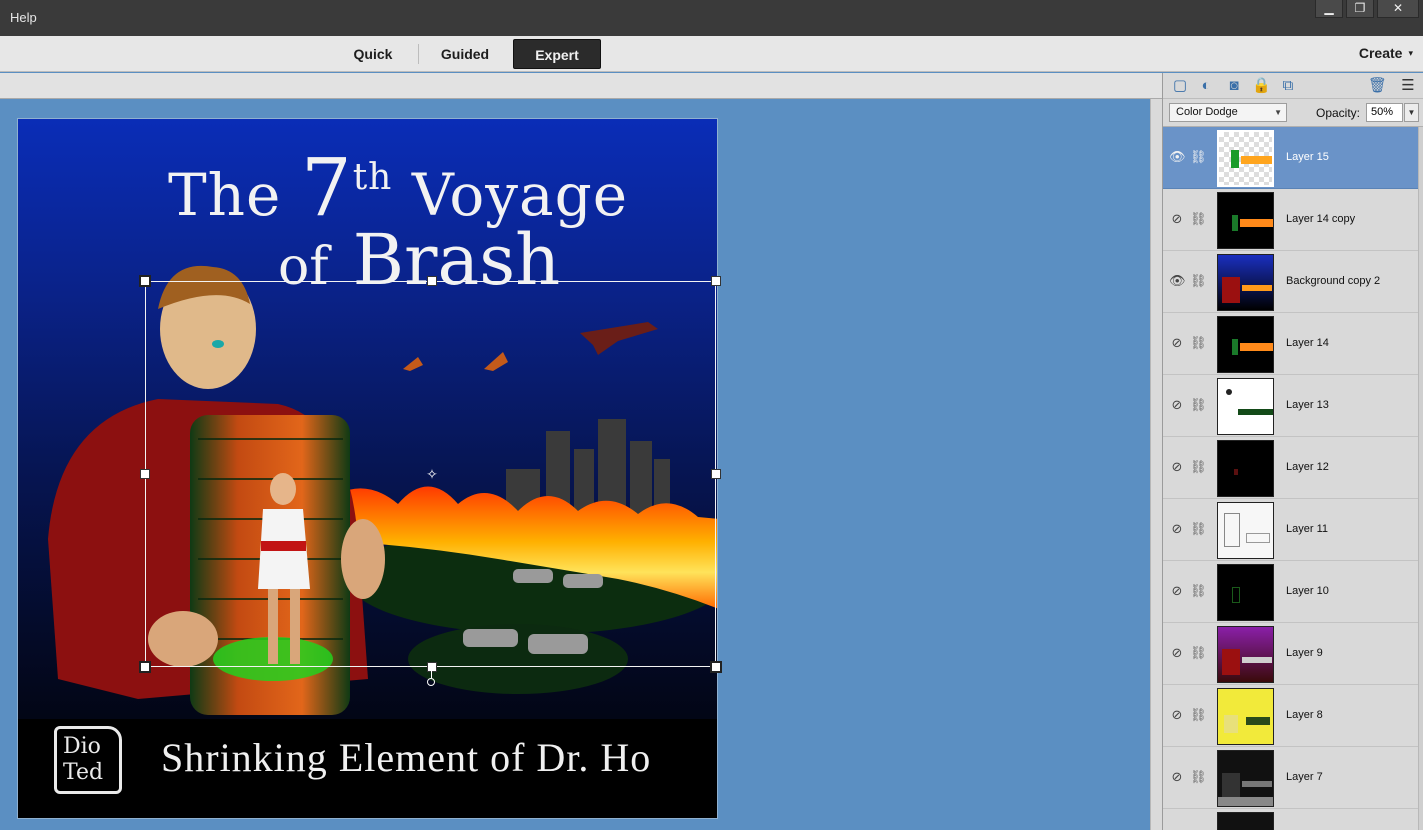 The image size is (1423, 830). I want to click on create-button: Create ▾, so click(1386, 53).